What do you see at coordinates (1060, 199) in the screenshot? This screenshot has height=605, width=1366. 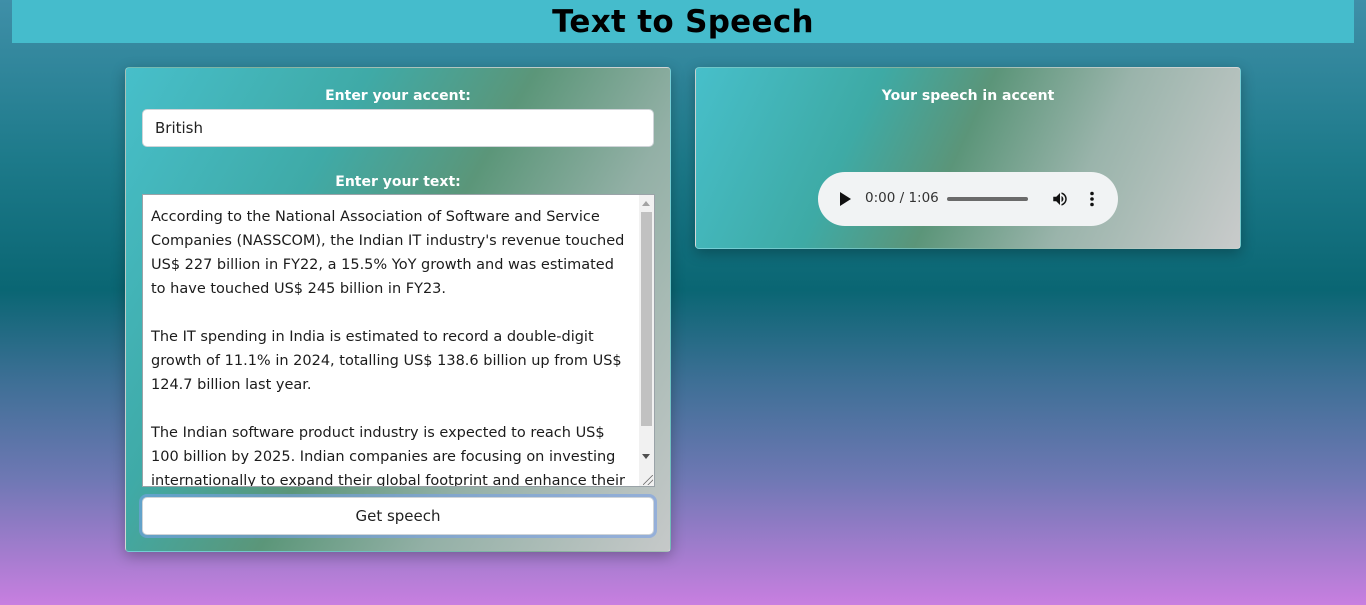 I see `volume-icon` at bounding box center [1060, 199].